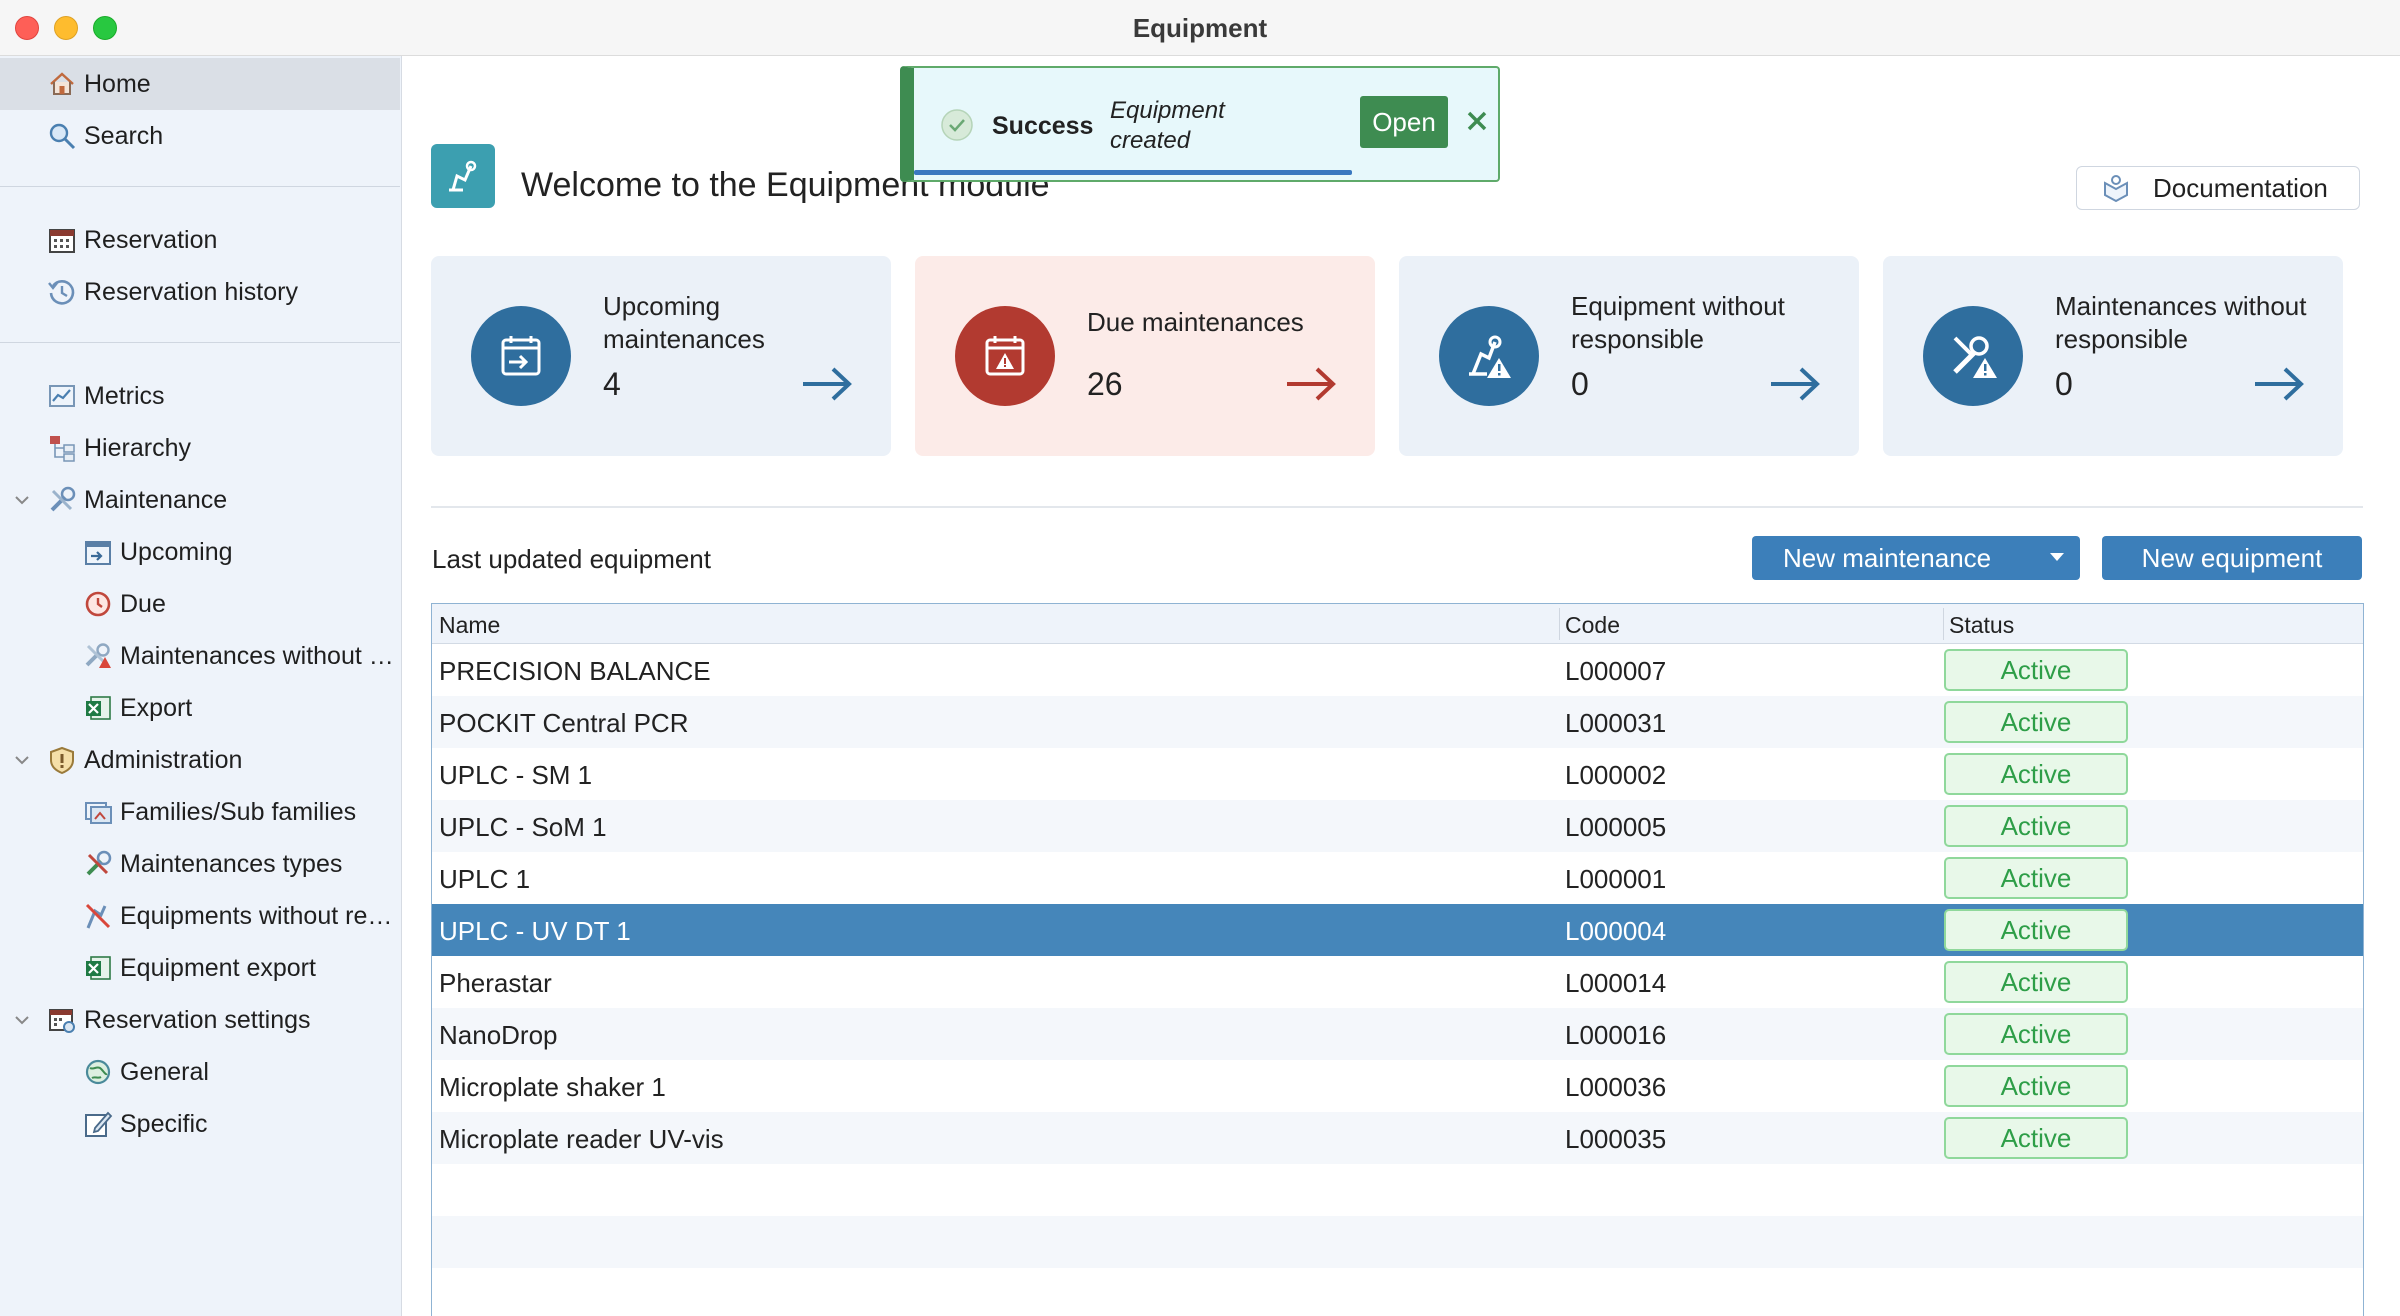 The height and width of the screenshot is (1316, 2400). I want to click on table-row: PRECISION BALANCE L000007 Active, so click(1397, 670).